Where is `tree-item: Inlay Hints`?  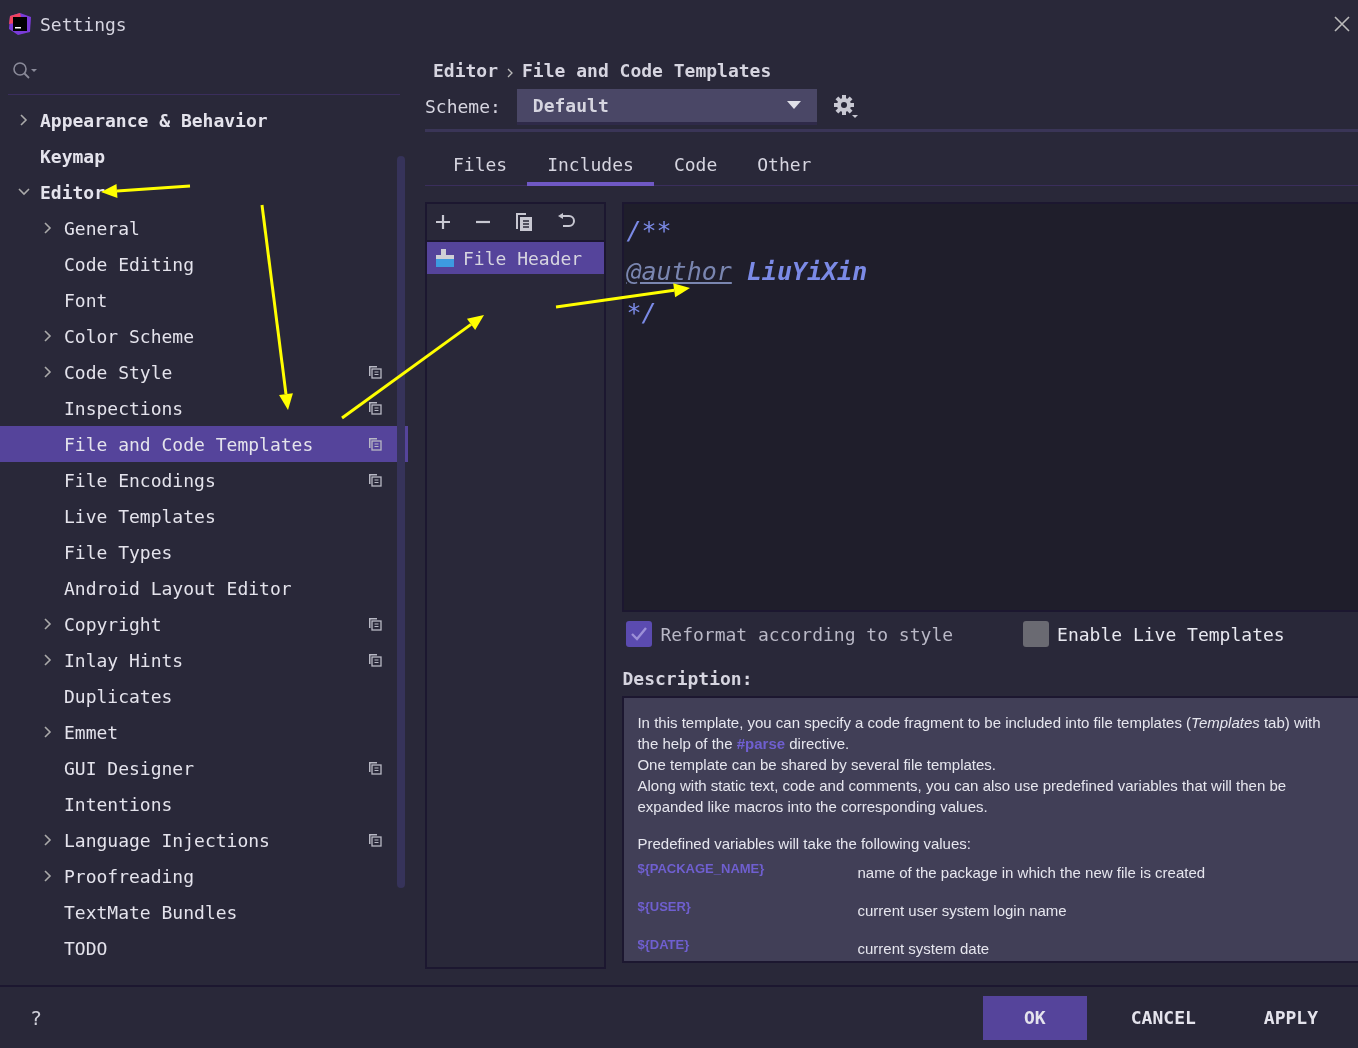 tree-item: Inlay Hints is located at coordinates (204, 660).